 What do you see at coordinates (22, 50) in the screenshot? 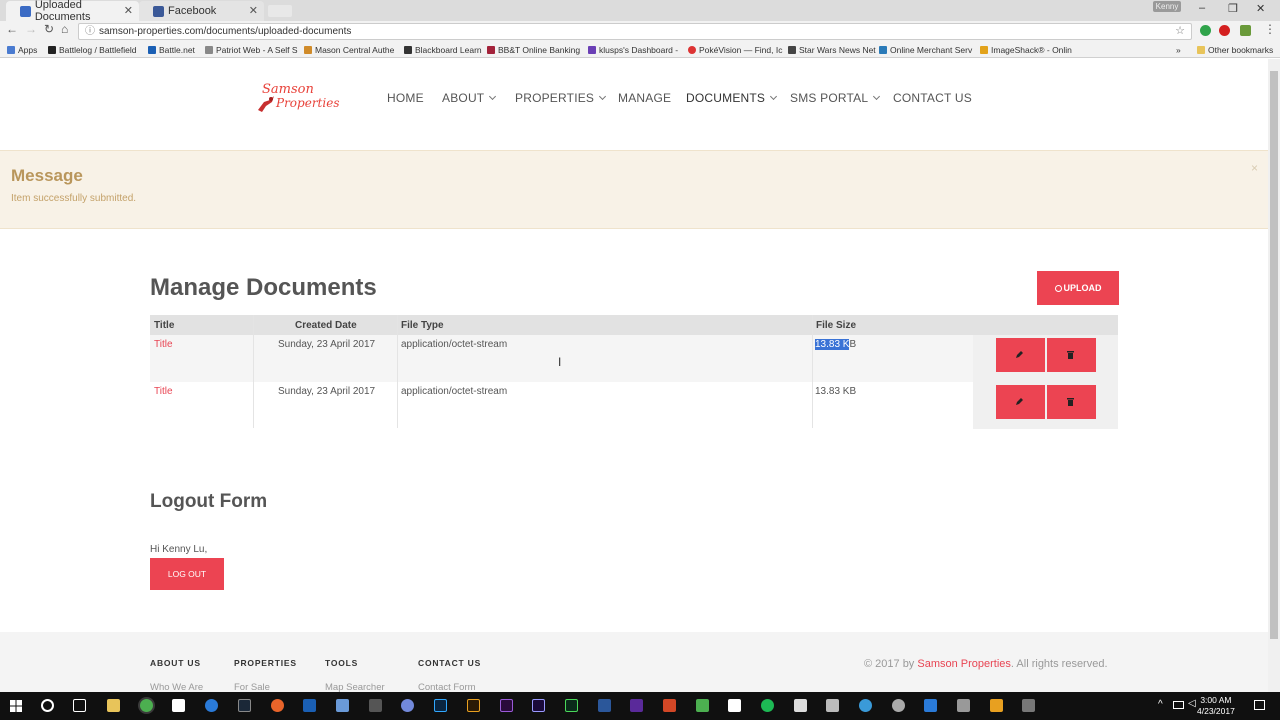
I see `bookmark-apps: Apps` at bounding box center [22, 50].